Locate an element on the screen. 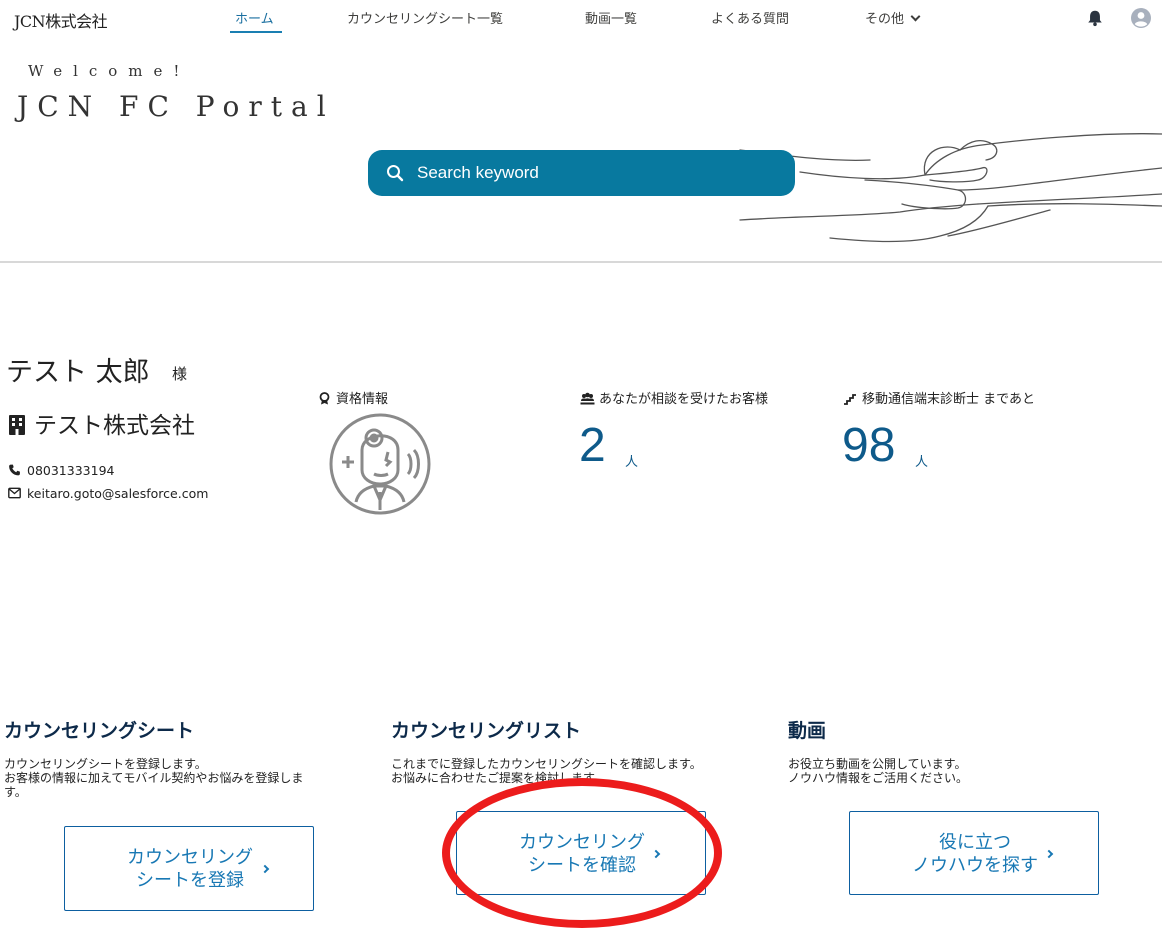  view-counseling-sheets-button: カウンセリング シートを確認 is located at coordinates (581, 853).